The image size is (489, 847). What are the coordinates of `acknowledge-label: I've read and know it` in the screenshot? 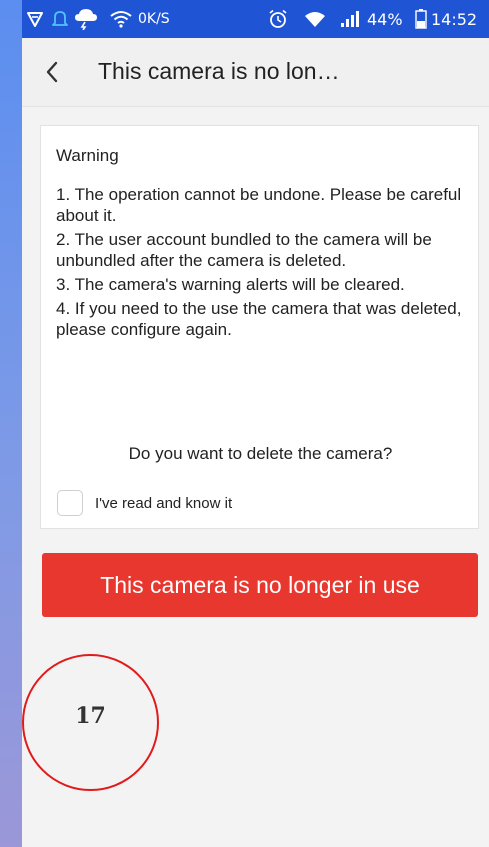 It's located at (164, 503).